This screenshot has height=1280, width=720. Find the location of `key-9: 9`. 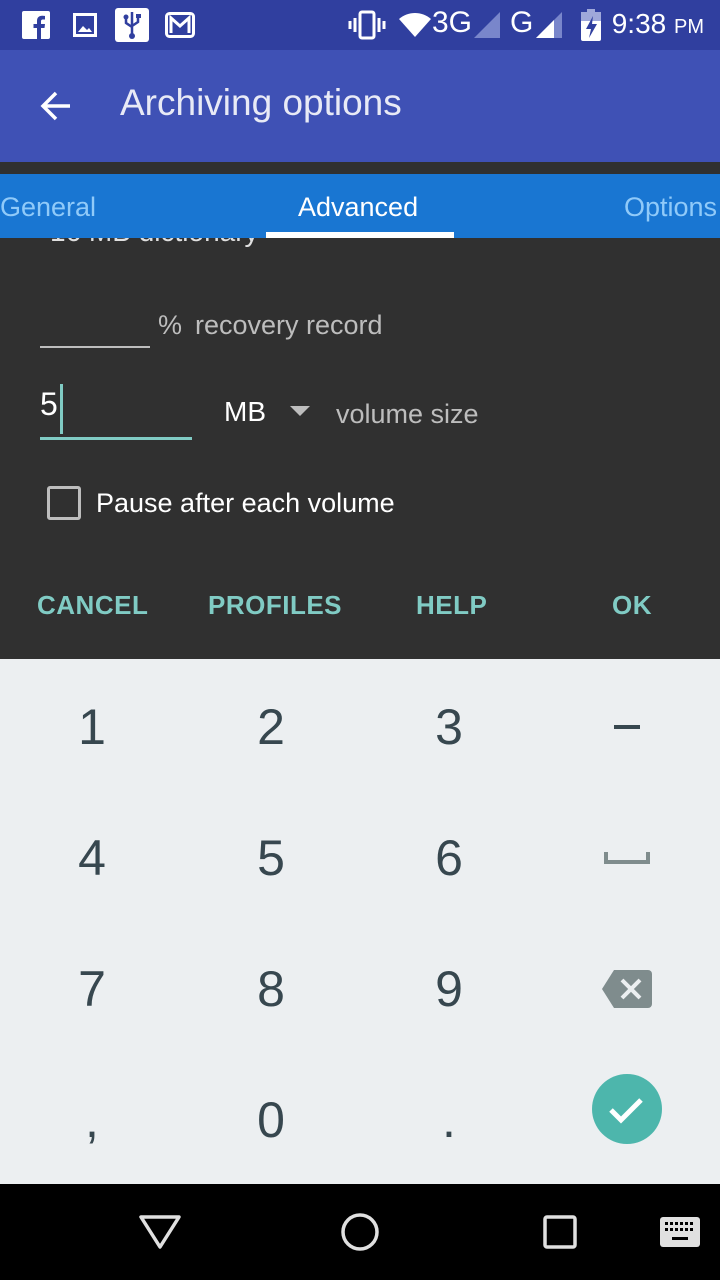

key-9: 9 is located at coordinates (449, 988).